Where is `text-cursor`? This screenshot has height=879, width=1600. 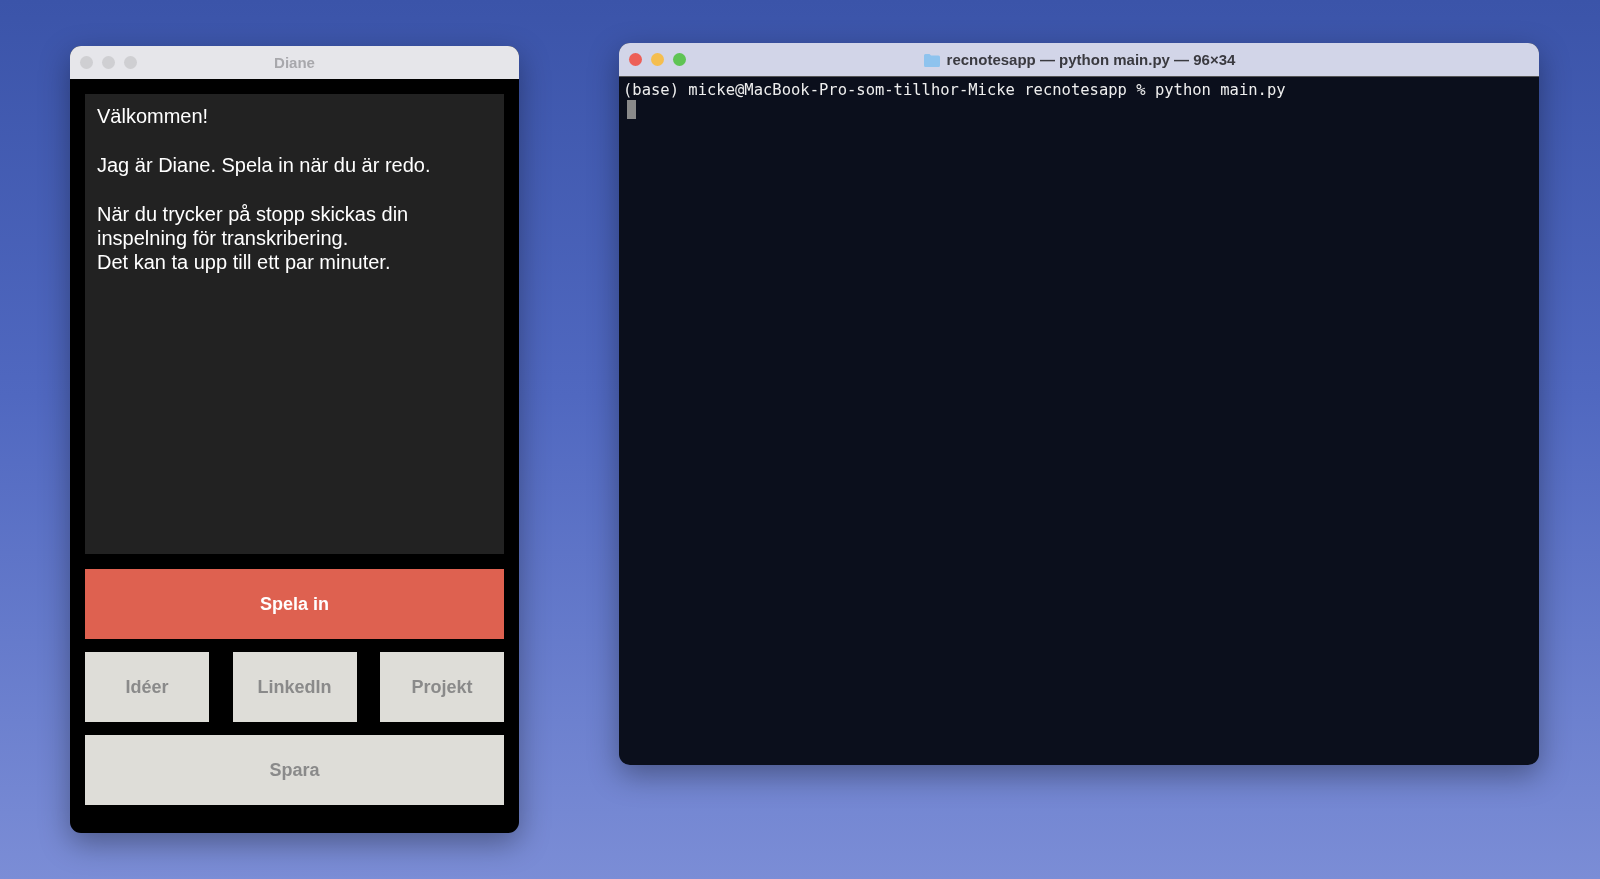
text-cursor is located at coordinates (631, 109).